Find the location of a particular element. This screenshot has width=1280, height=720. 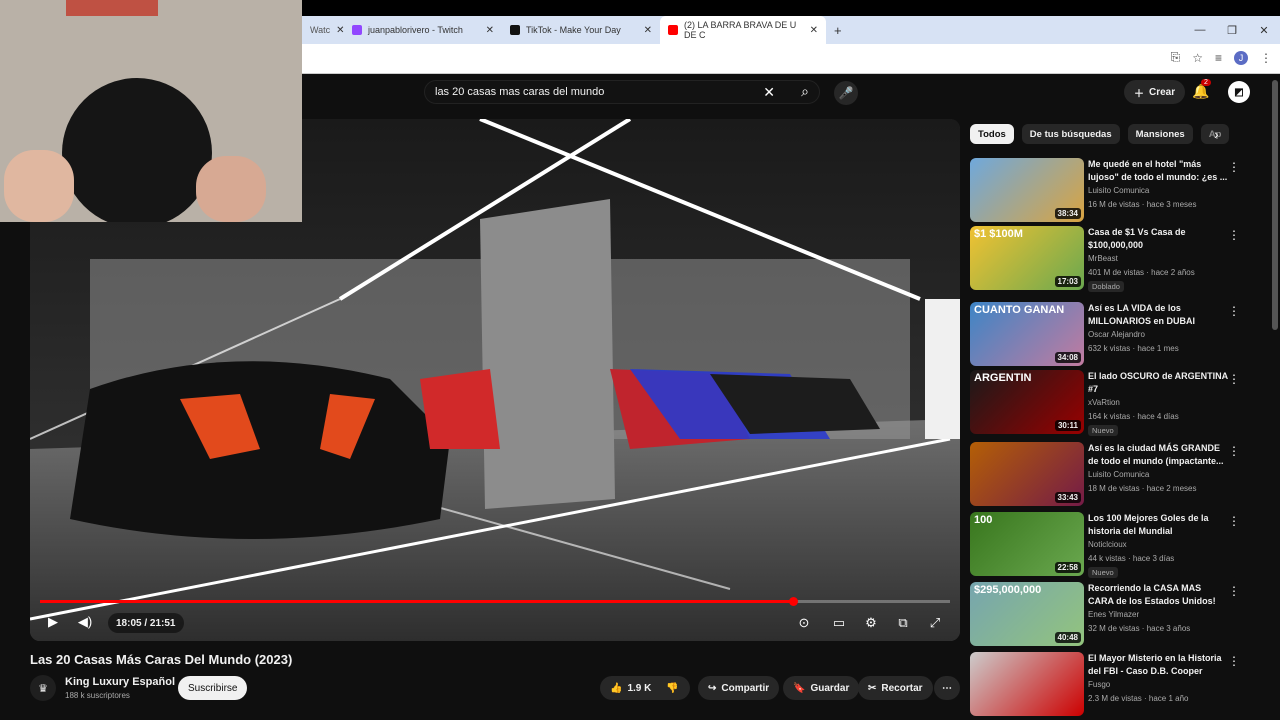

plus-icon: ＋ is located at coordinates (1139, 94).